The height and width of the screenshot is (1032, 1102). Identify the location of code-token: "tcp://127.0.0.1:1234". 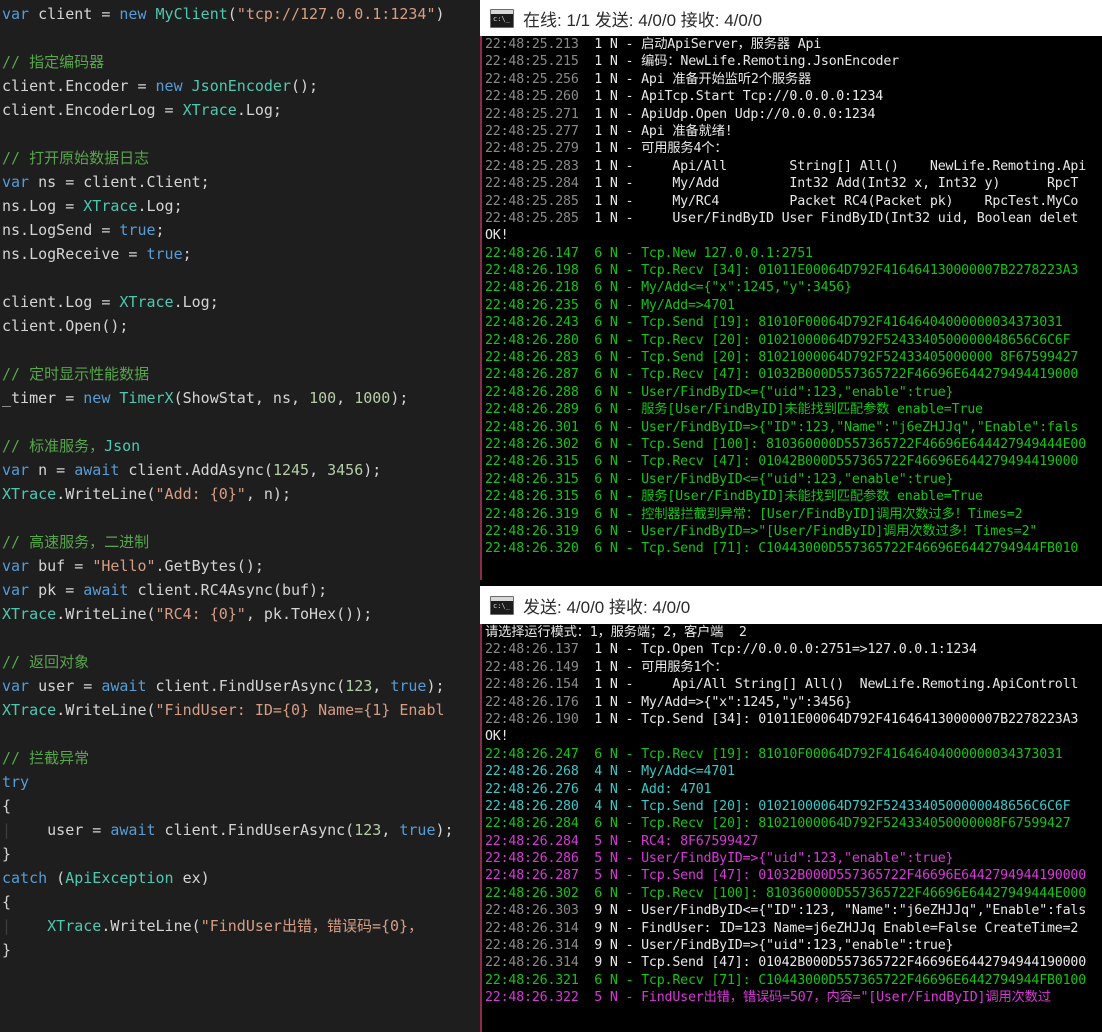
(336, 14).